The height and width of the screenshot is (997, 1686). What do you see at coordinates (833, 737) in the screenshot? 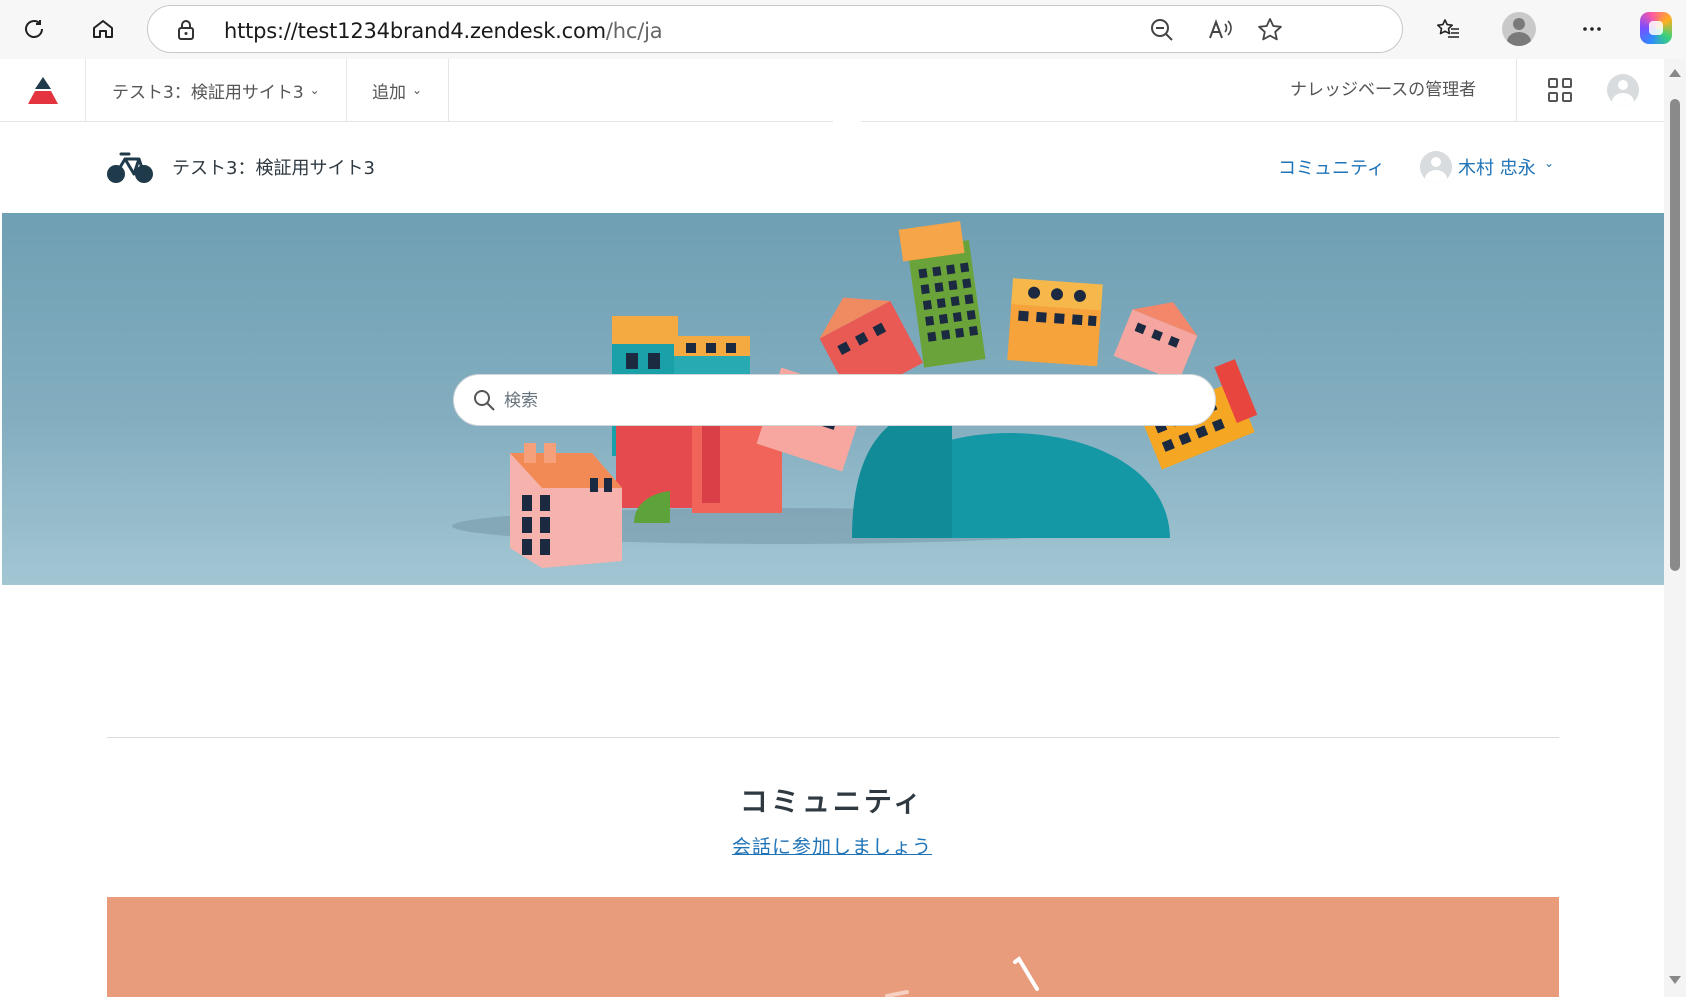
I see `section-divider` at bounding box center [833, 737].